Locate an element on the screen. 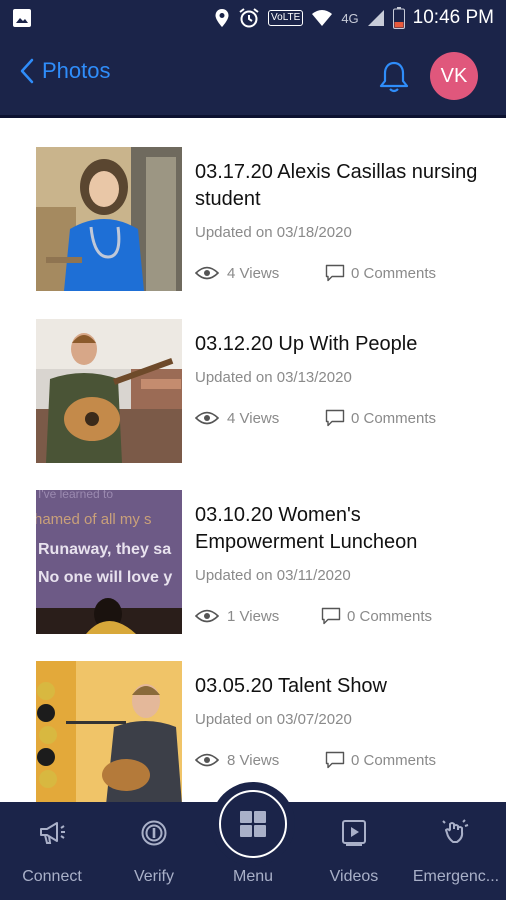 This screenshot has width=506, height=900. album-updated: Updated on 03/11/2020 is located at coordinates (273, 575).